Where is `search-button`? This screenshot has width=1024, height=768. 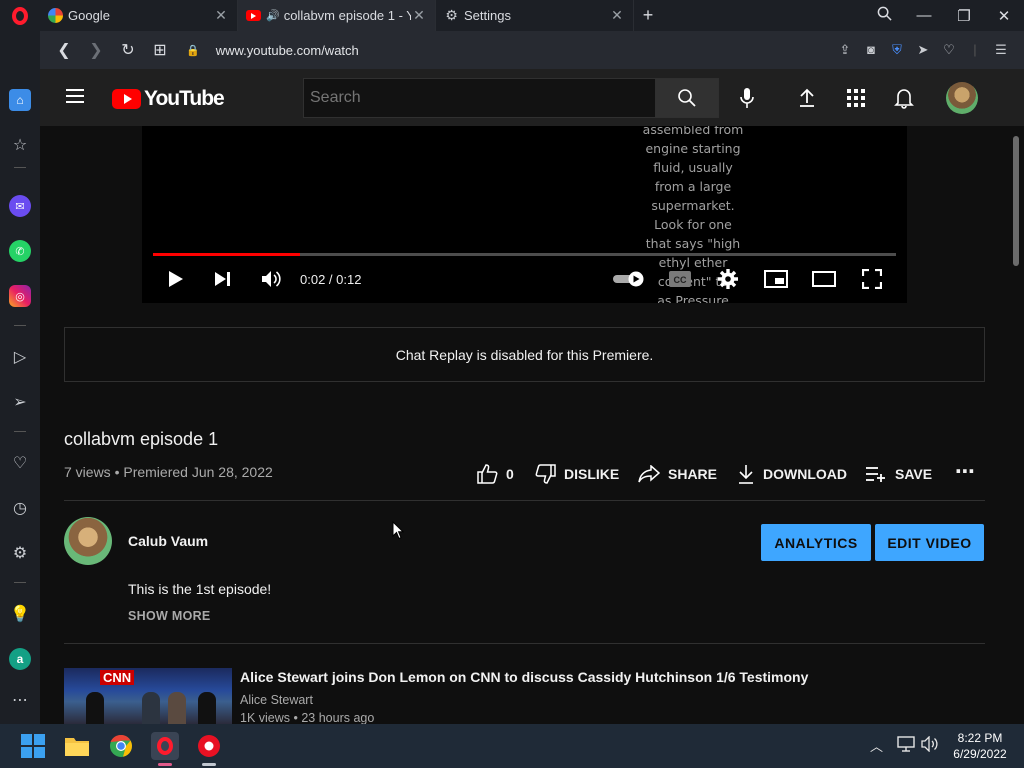
search-button is located at coordinates (687, 98).